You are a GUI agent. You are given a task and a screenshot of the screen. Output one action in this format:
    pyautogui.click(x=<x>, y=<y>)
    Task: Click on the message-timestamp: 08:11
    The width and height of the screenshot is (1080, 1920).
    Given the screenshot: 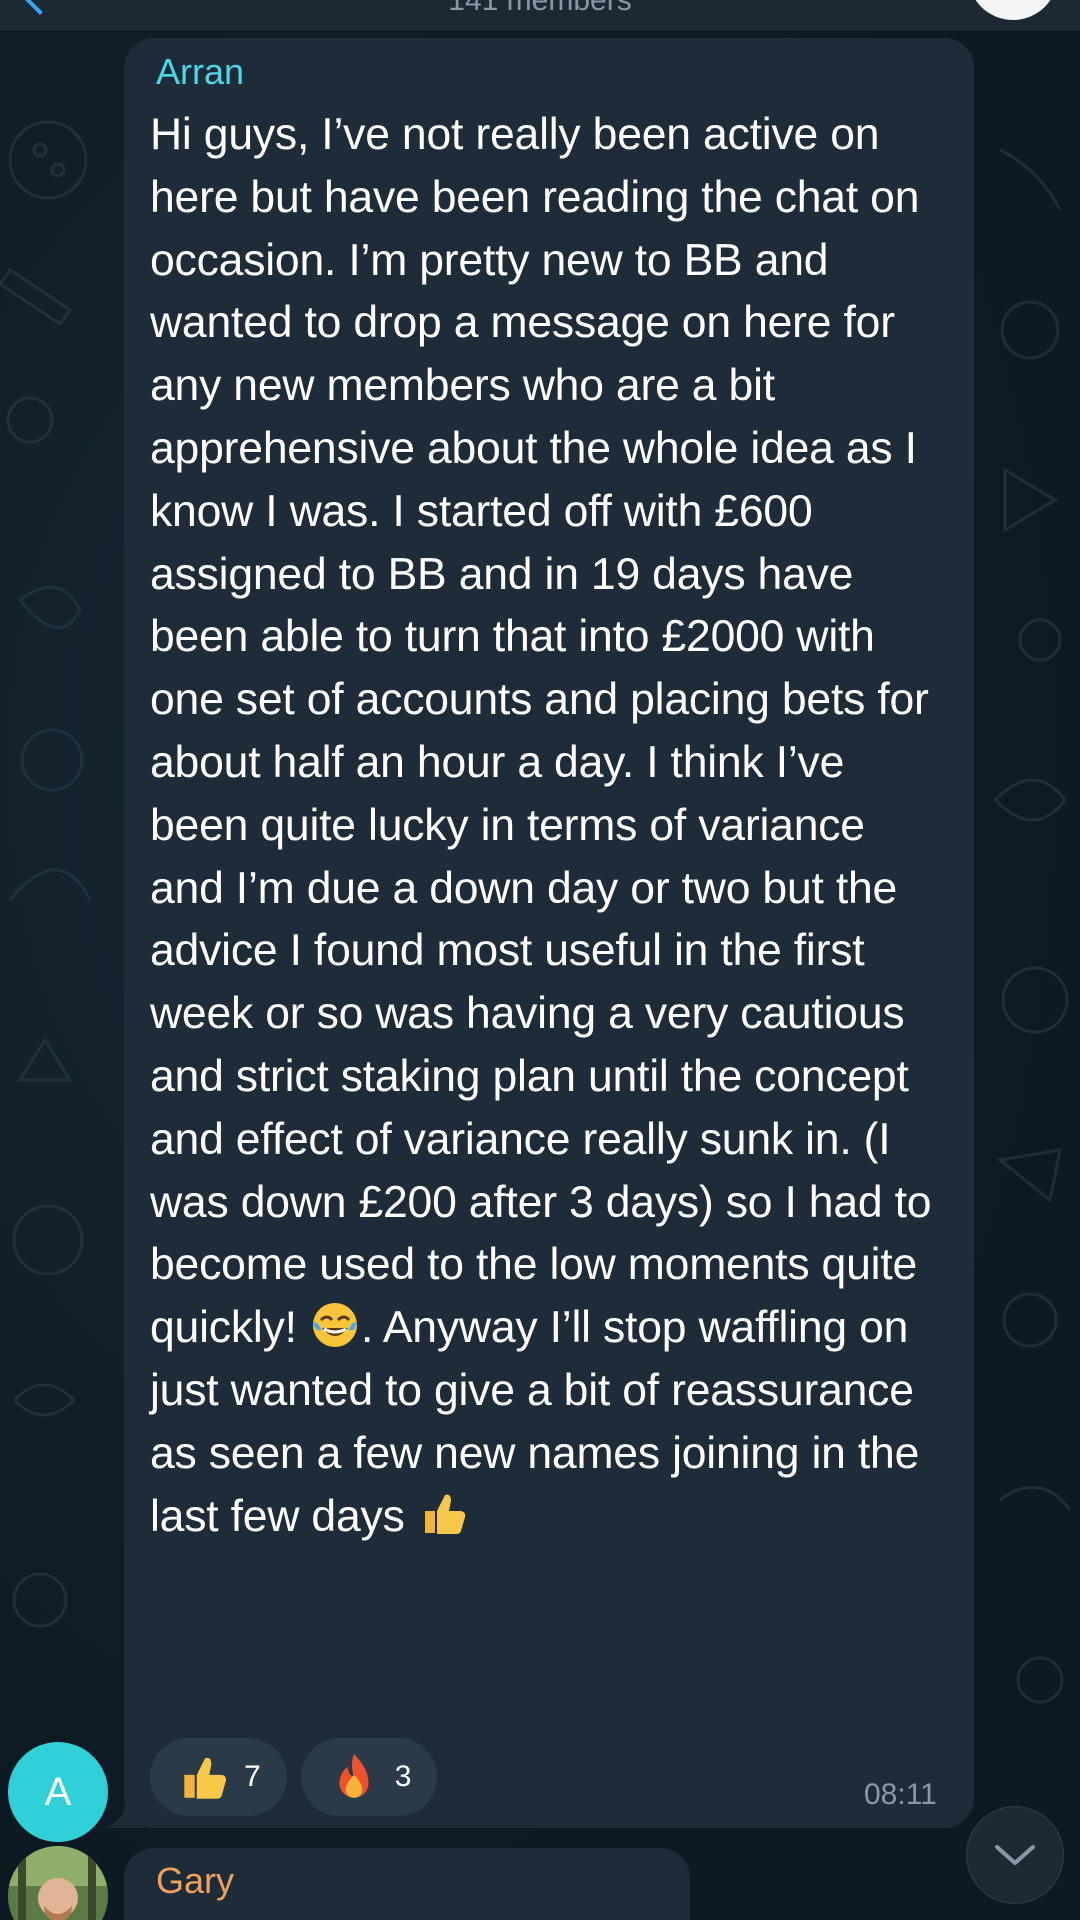 What is the action you would take?
    pyautogui.click(x=900, y=1794)
    